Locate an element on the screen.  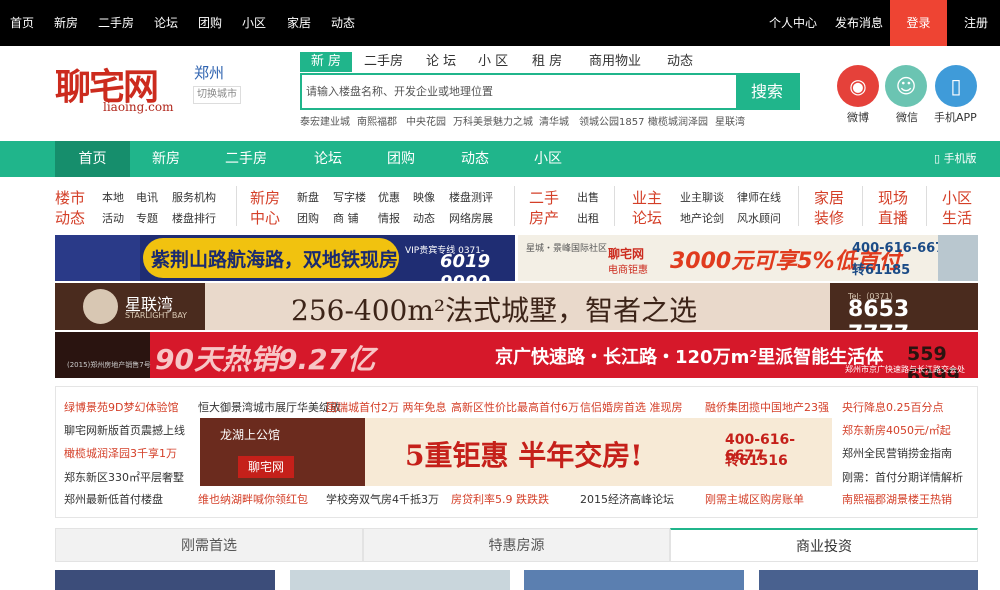
personal-center-link: 个人中心 is located at coordinates (793, 23).